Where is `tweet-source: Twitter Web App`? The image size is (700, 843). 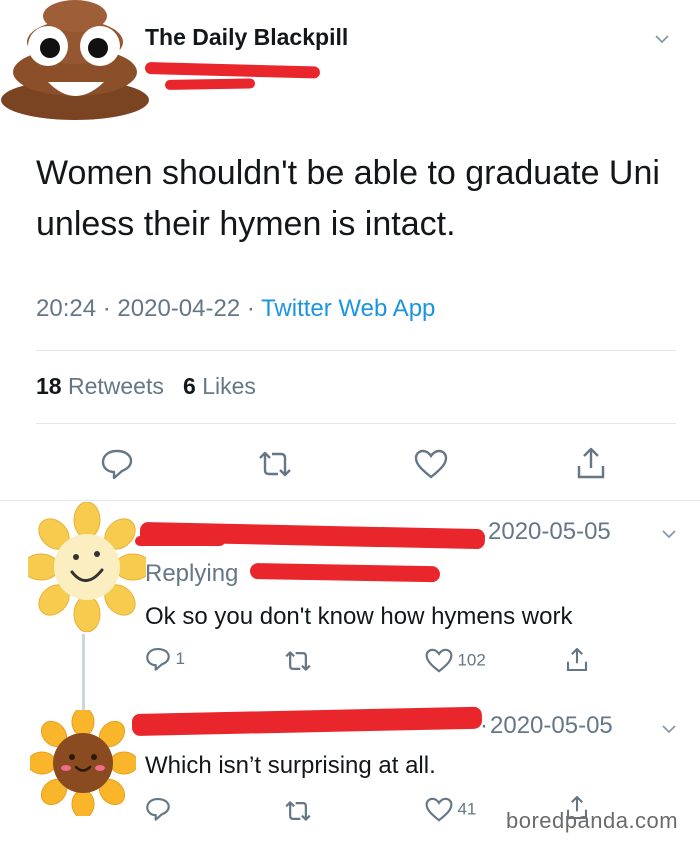
tweet-source: Twitter Web App is located at coordinates (348, 308).